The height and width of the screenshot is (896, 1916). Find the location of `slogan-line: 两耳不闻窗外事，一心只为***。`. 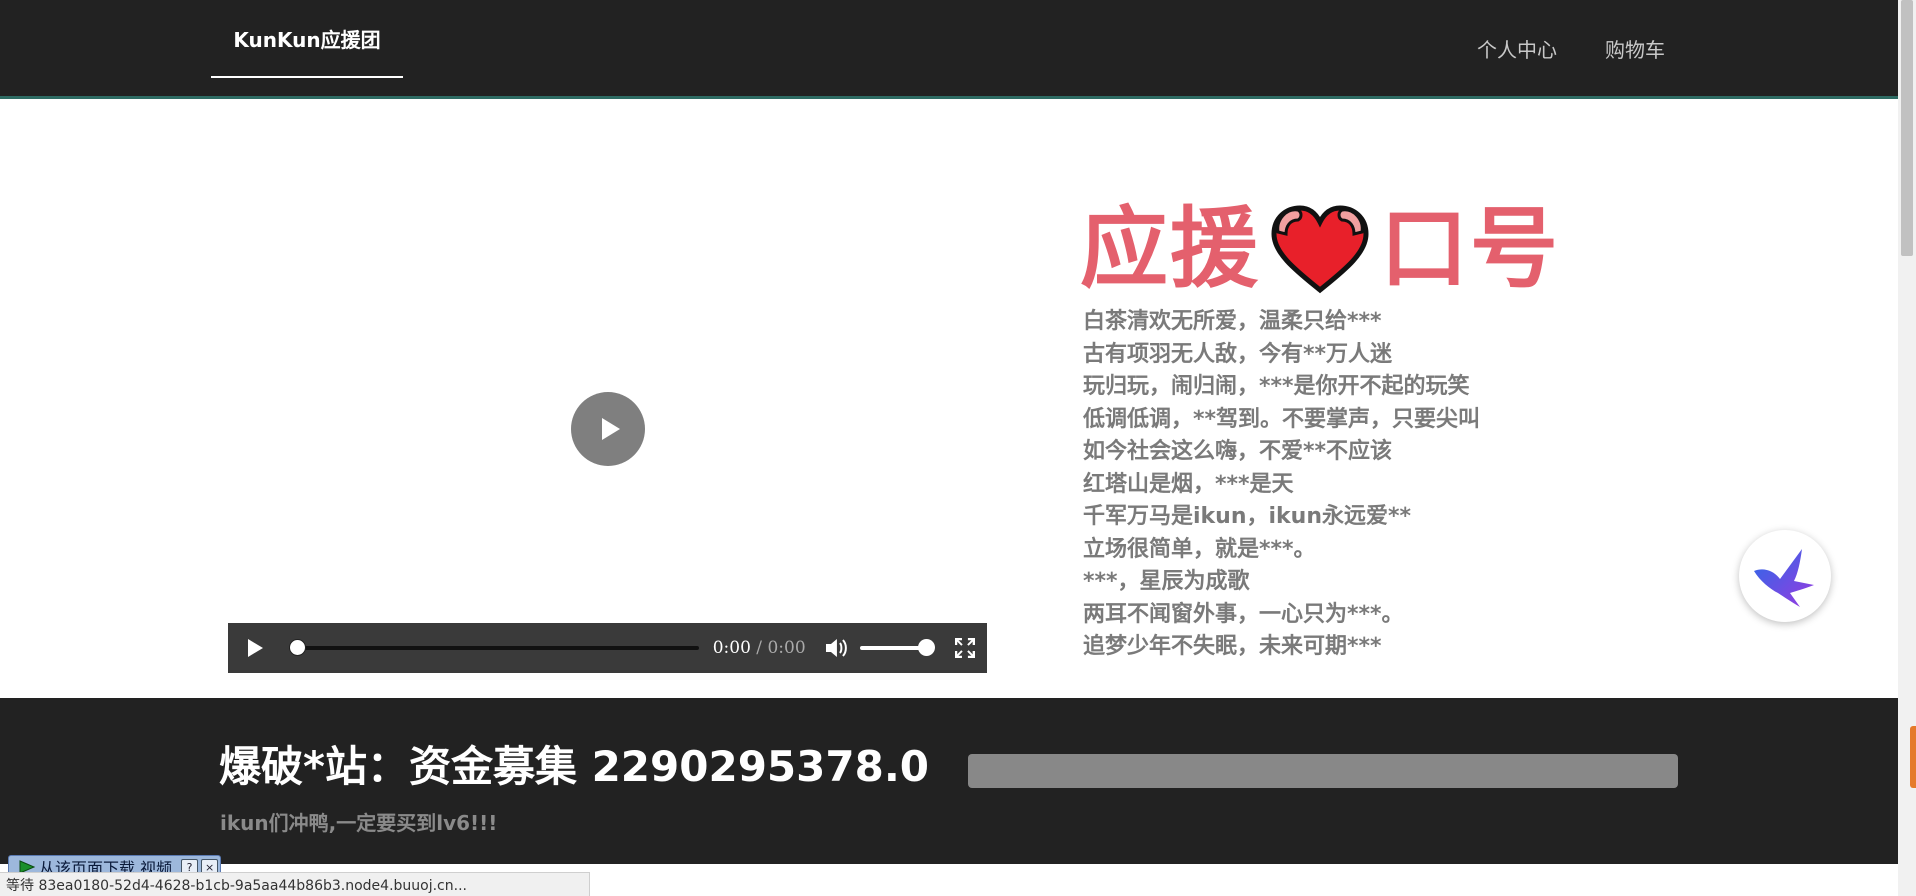

slogan-line: 两耳不闻窗外事，一心只为***。 is located at coordinates (1243, 614).